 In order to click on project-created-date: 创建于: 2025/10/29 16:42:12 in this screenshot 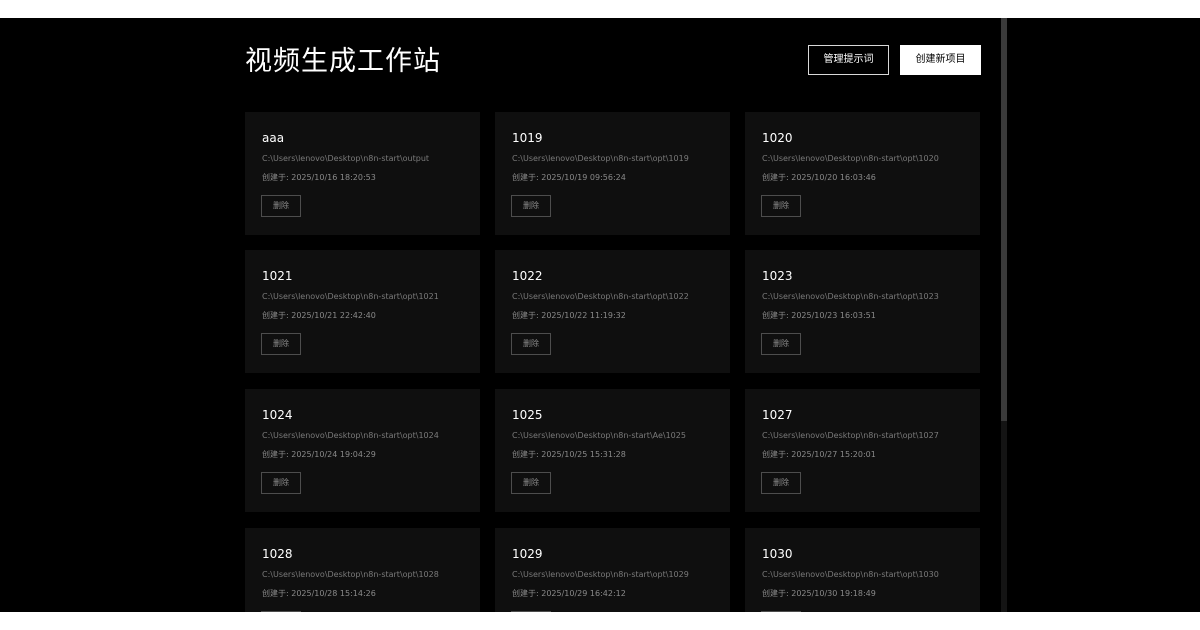, I will do `click(569, 593)`.